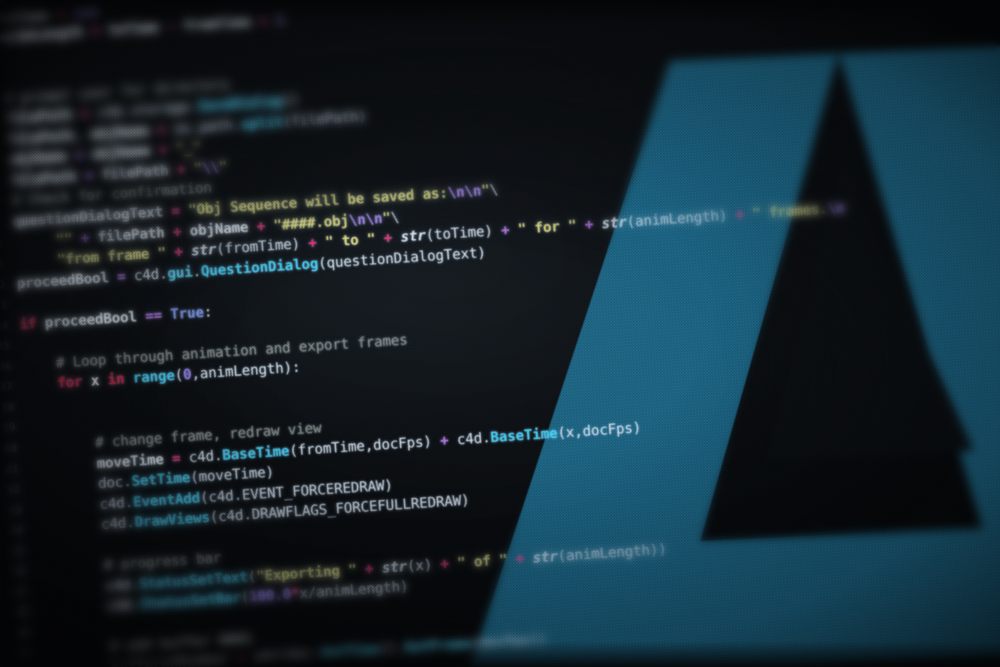 This screenshot has height=667, width=1000. Describe the element at coordinates (270, 596) in the screenshot. I see `code-token: 100.0` at that location.